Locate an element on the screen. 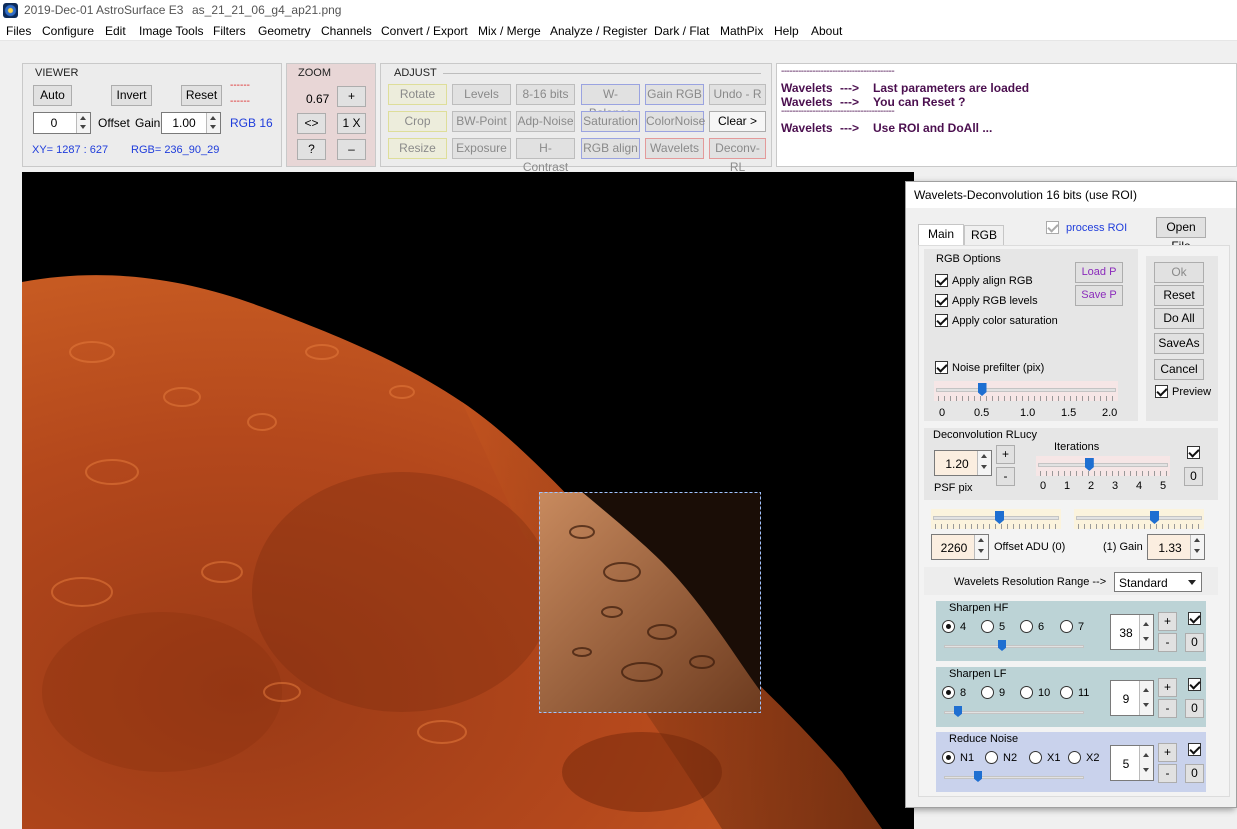 The height and width of the screenshot is (829, 1237). zoom-1x-button: 1 X is located at coordinates (351, 123).